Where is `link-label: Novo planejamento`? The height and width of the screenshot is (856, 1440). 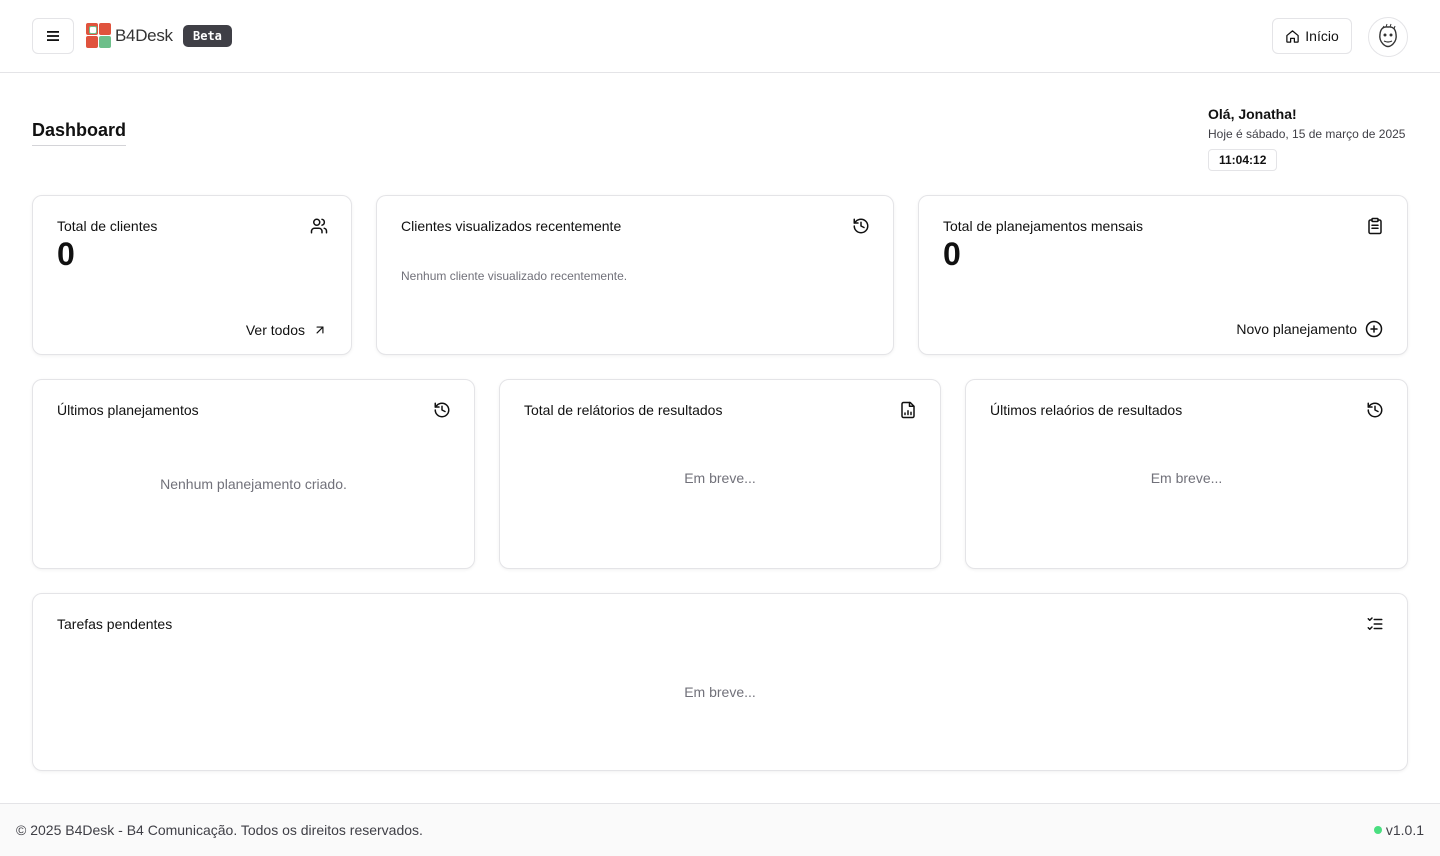
link-label: Novo planejamento is located at coordinates (1296, 329).